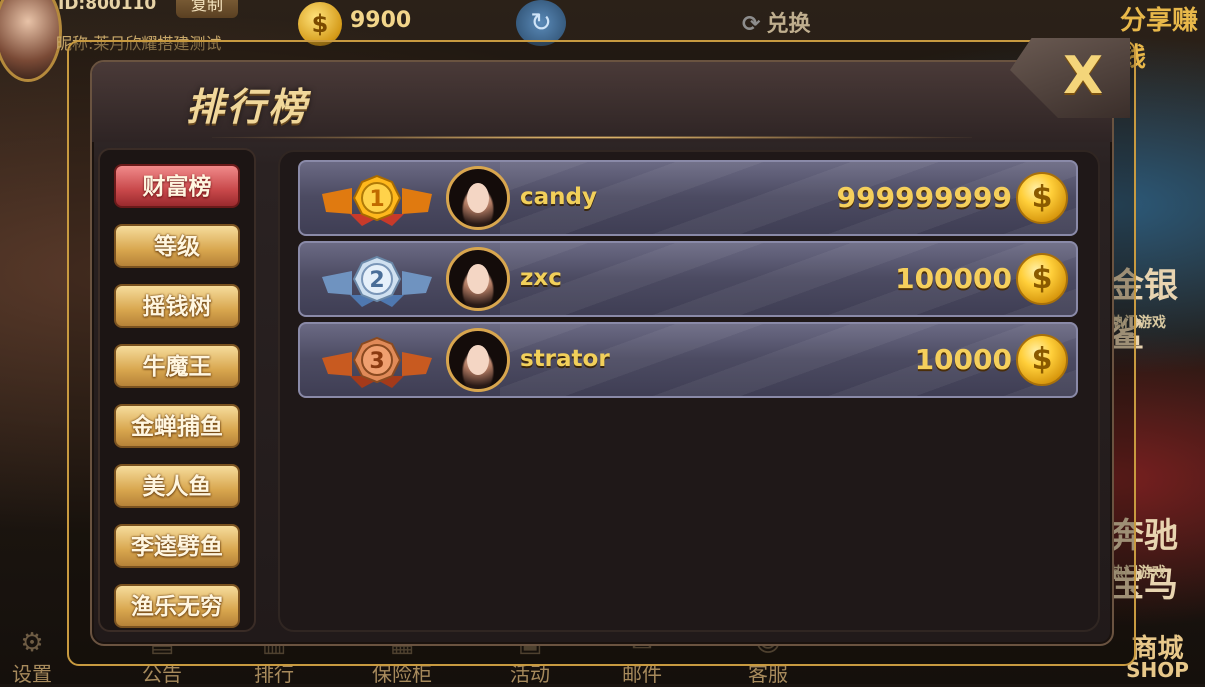 This screenshot has width=1205, height=687. I want to click on settings-button: ⚙ 设置, so click(36, 657).